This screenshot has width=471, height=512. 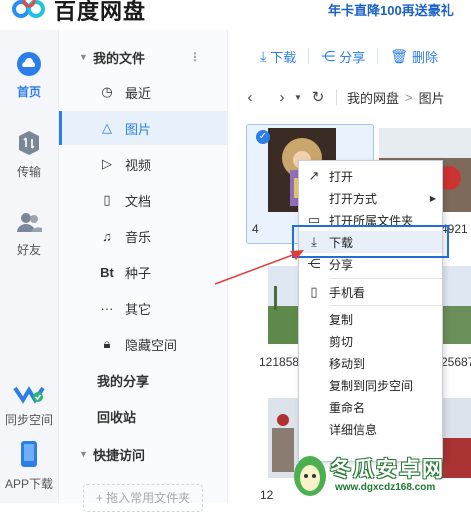 What do you see at coordinates (29, 234) in the screenshot?
I see `rail-friends: 好友` at bounding box center [29, 234].